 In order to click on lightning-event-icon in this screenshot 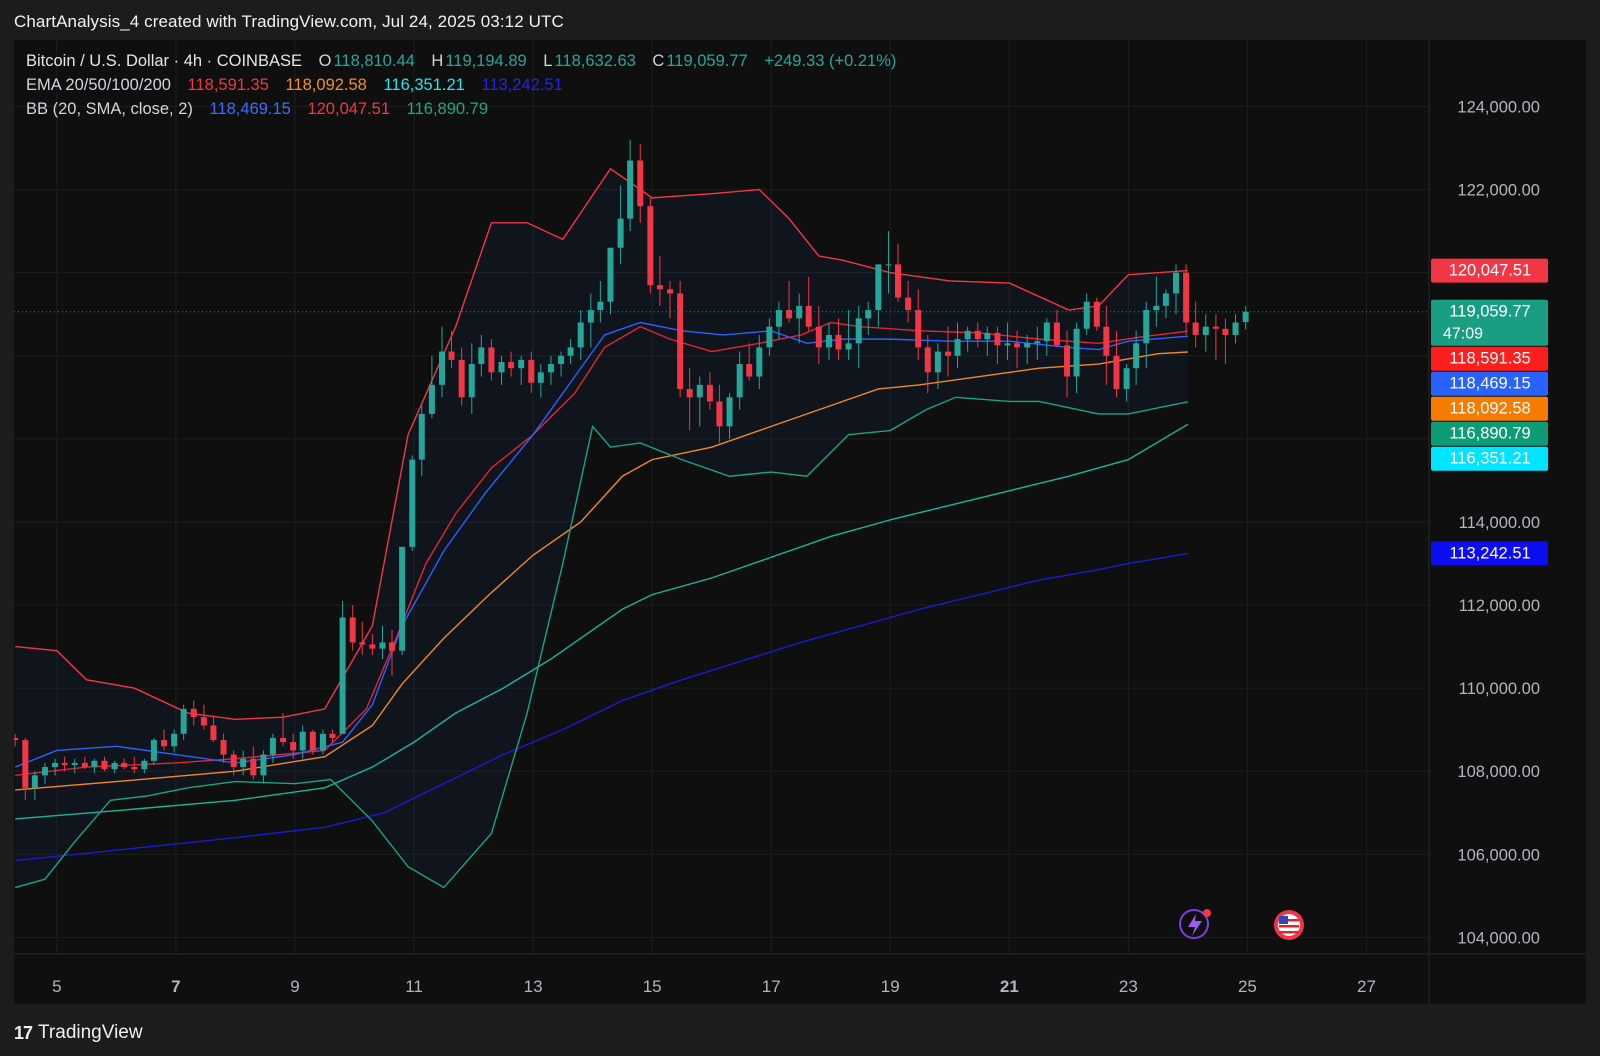, I will do `click(1195, 924)`.